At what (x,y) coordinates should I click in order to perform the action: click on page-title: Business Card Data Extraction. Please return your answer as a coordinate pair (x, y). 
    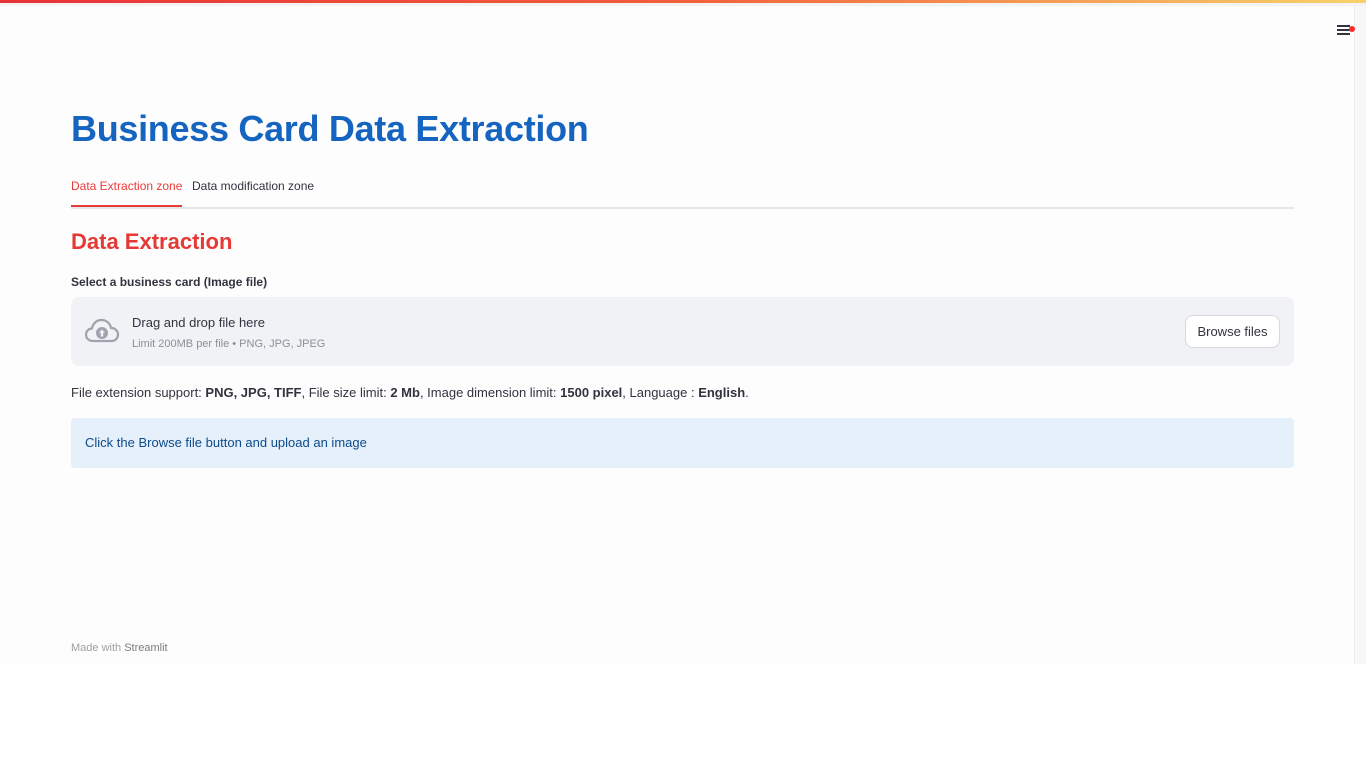
    Looking at the image, I should click on (330, 128).